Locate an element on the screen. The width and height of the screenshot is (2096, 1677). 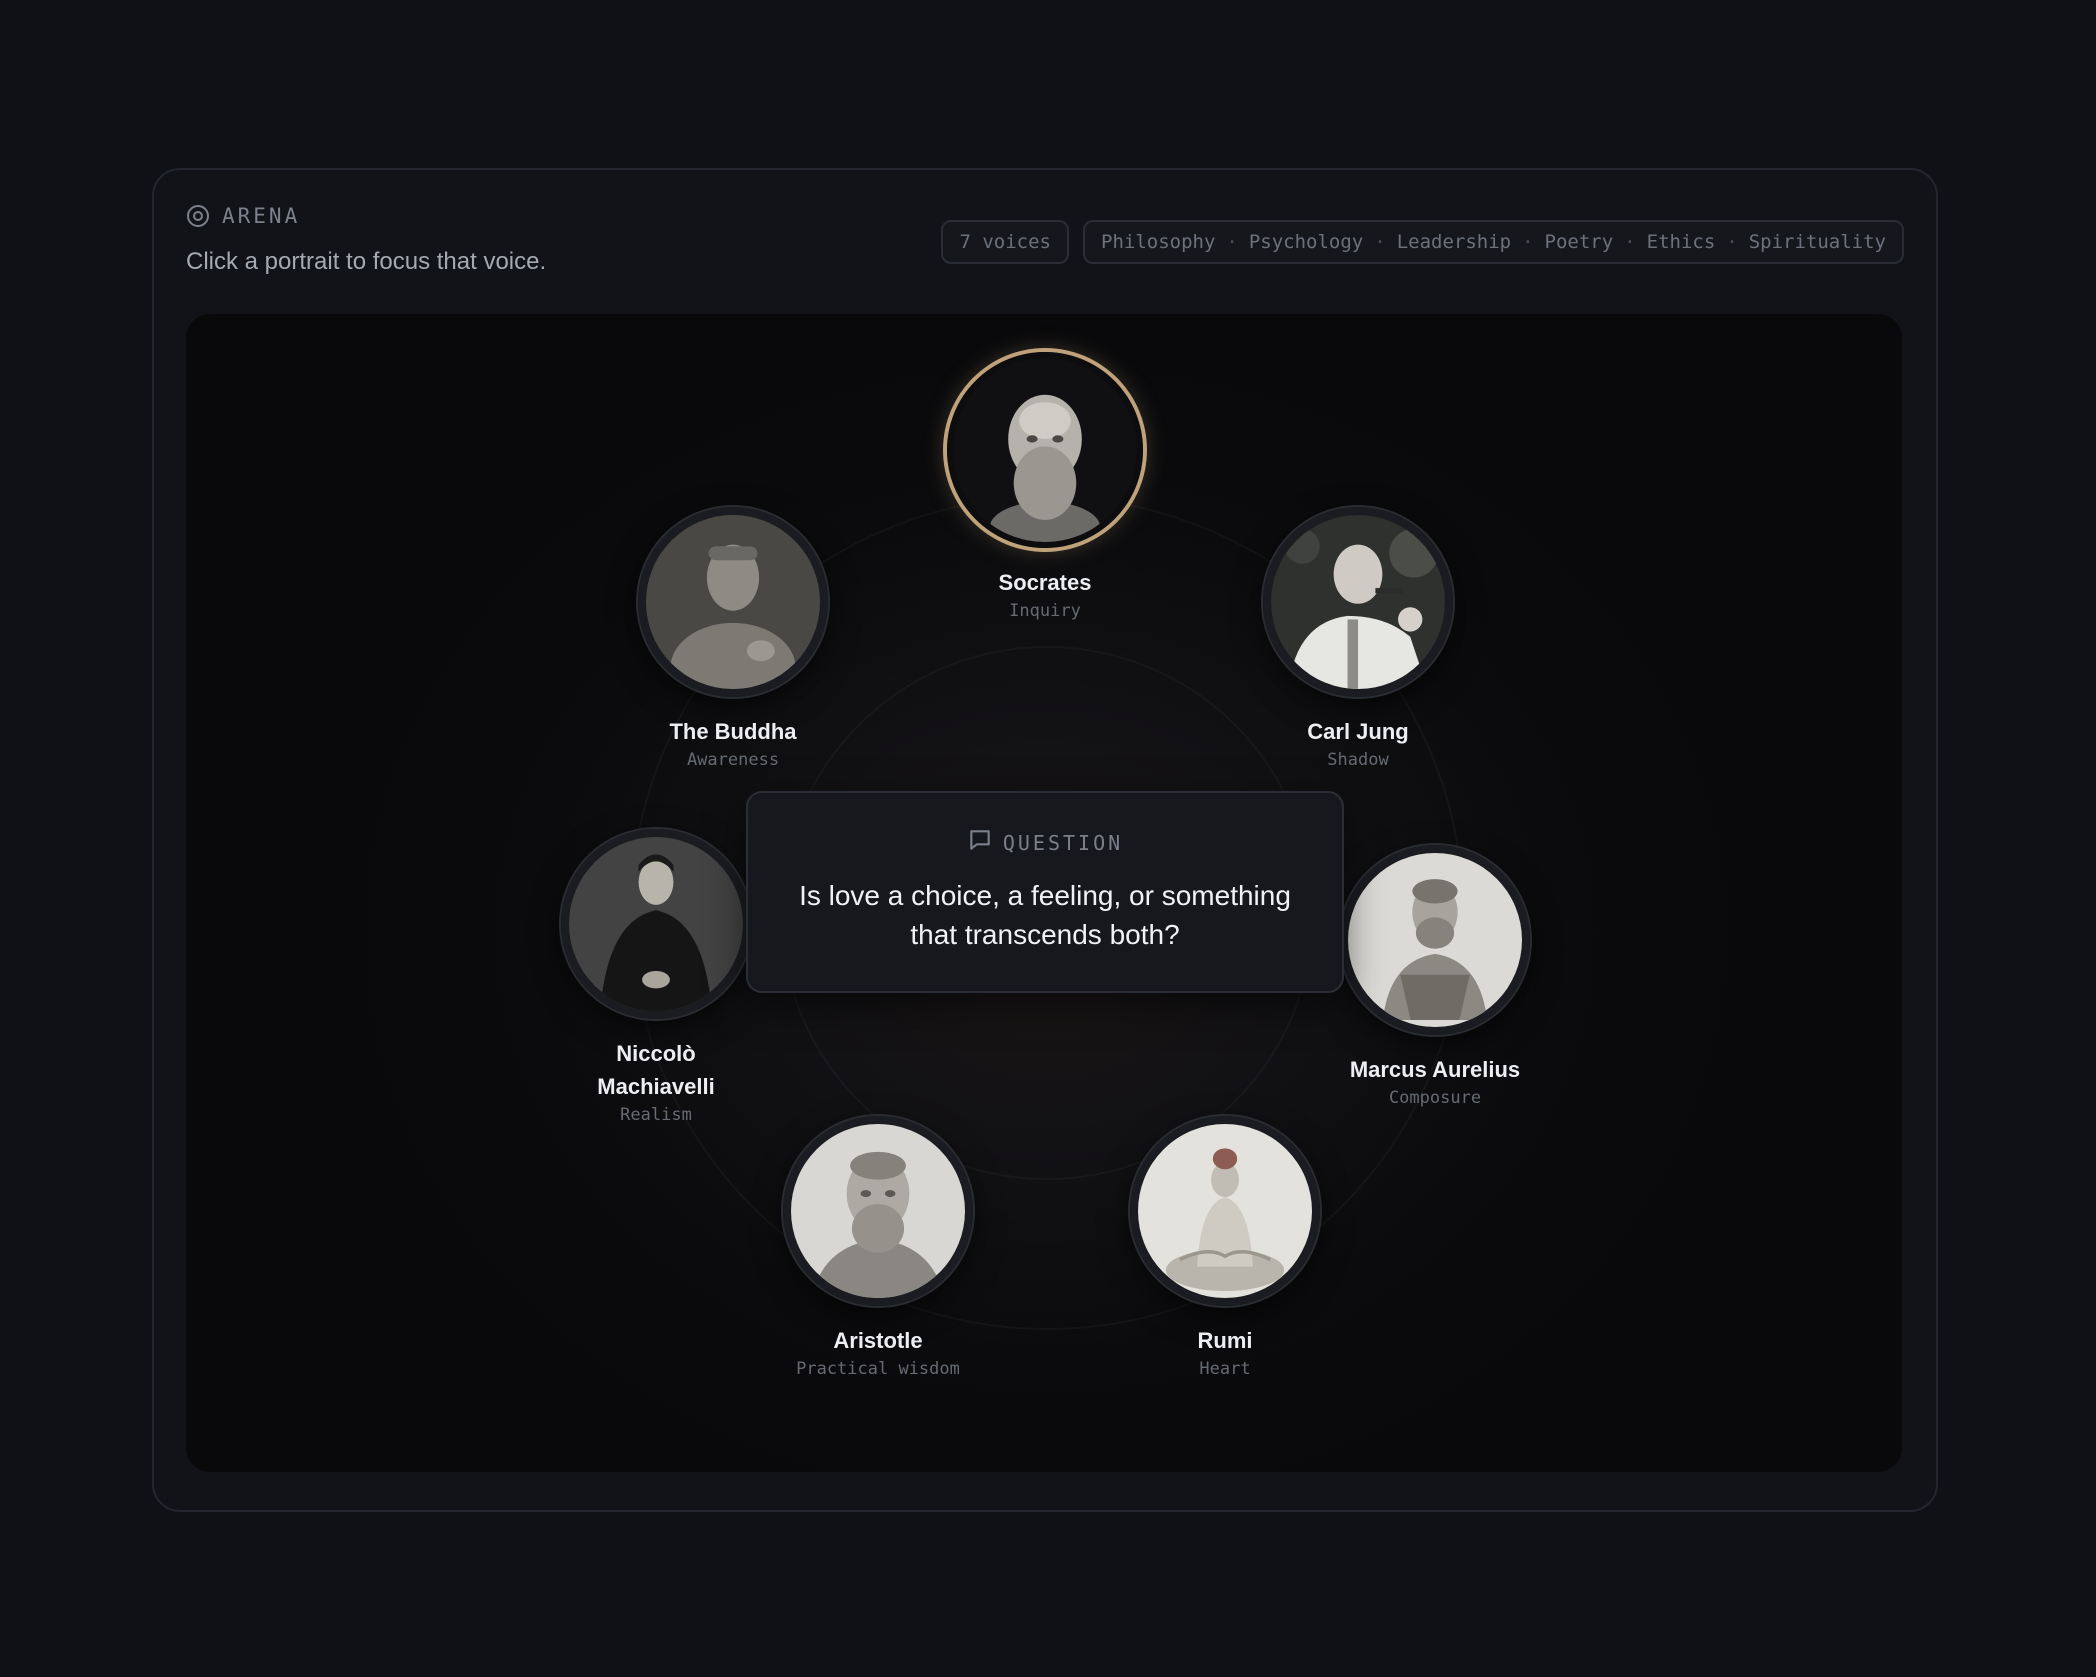
voice-carl-jung: Carl Jung Shadow is located at coordinates (1358, 638).